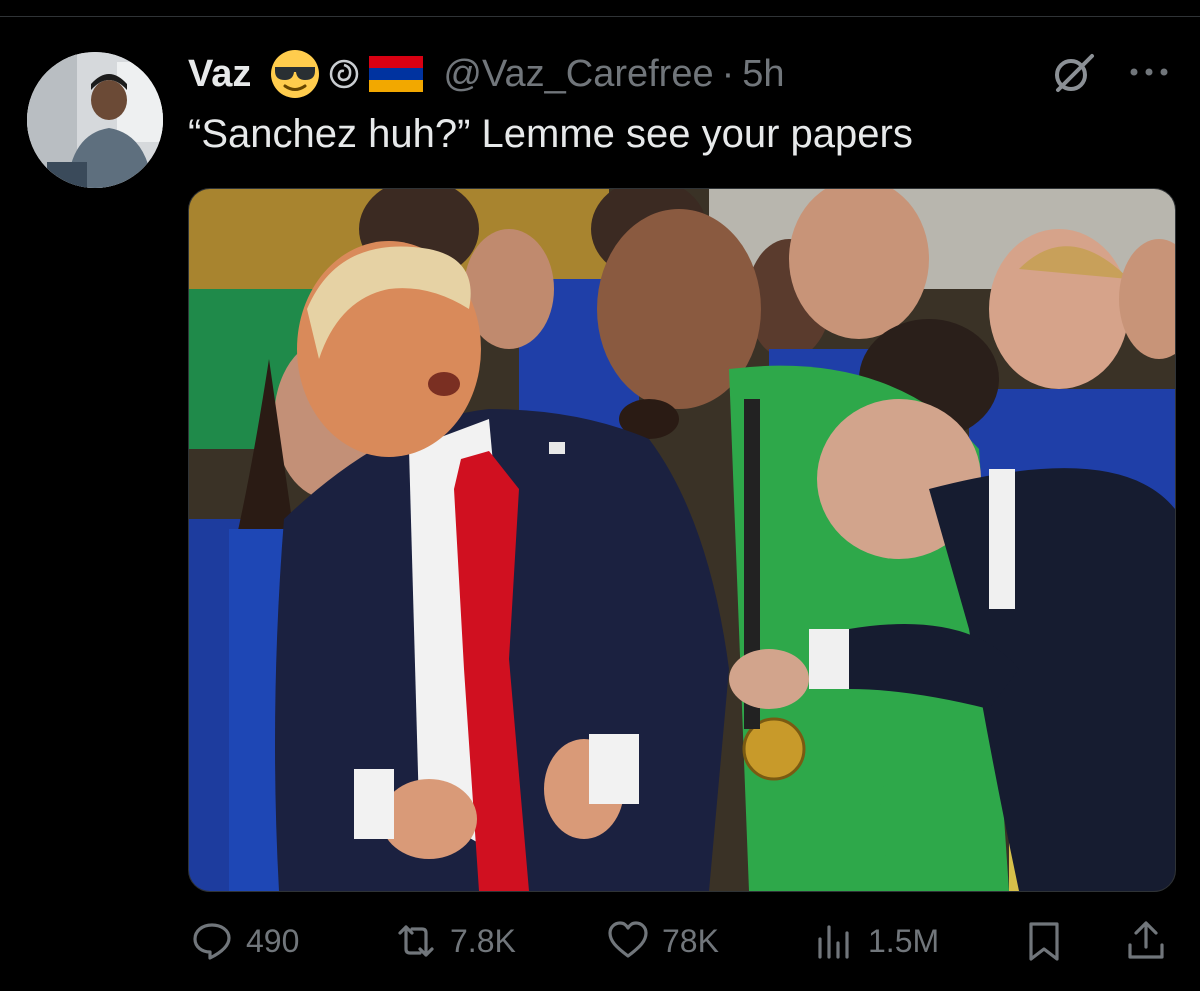 The image size is (1200, 991). I want to click on sunglasses-emoji-icon, so click(295, 74).